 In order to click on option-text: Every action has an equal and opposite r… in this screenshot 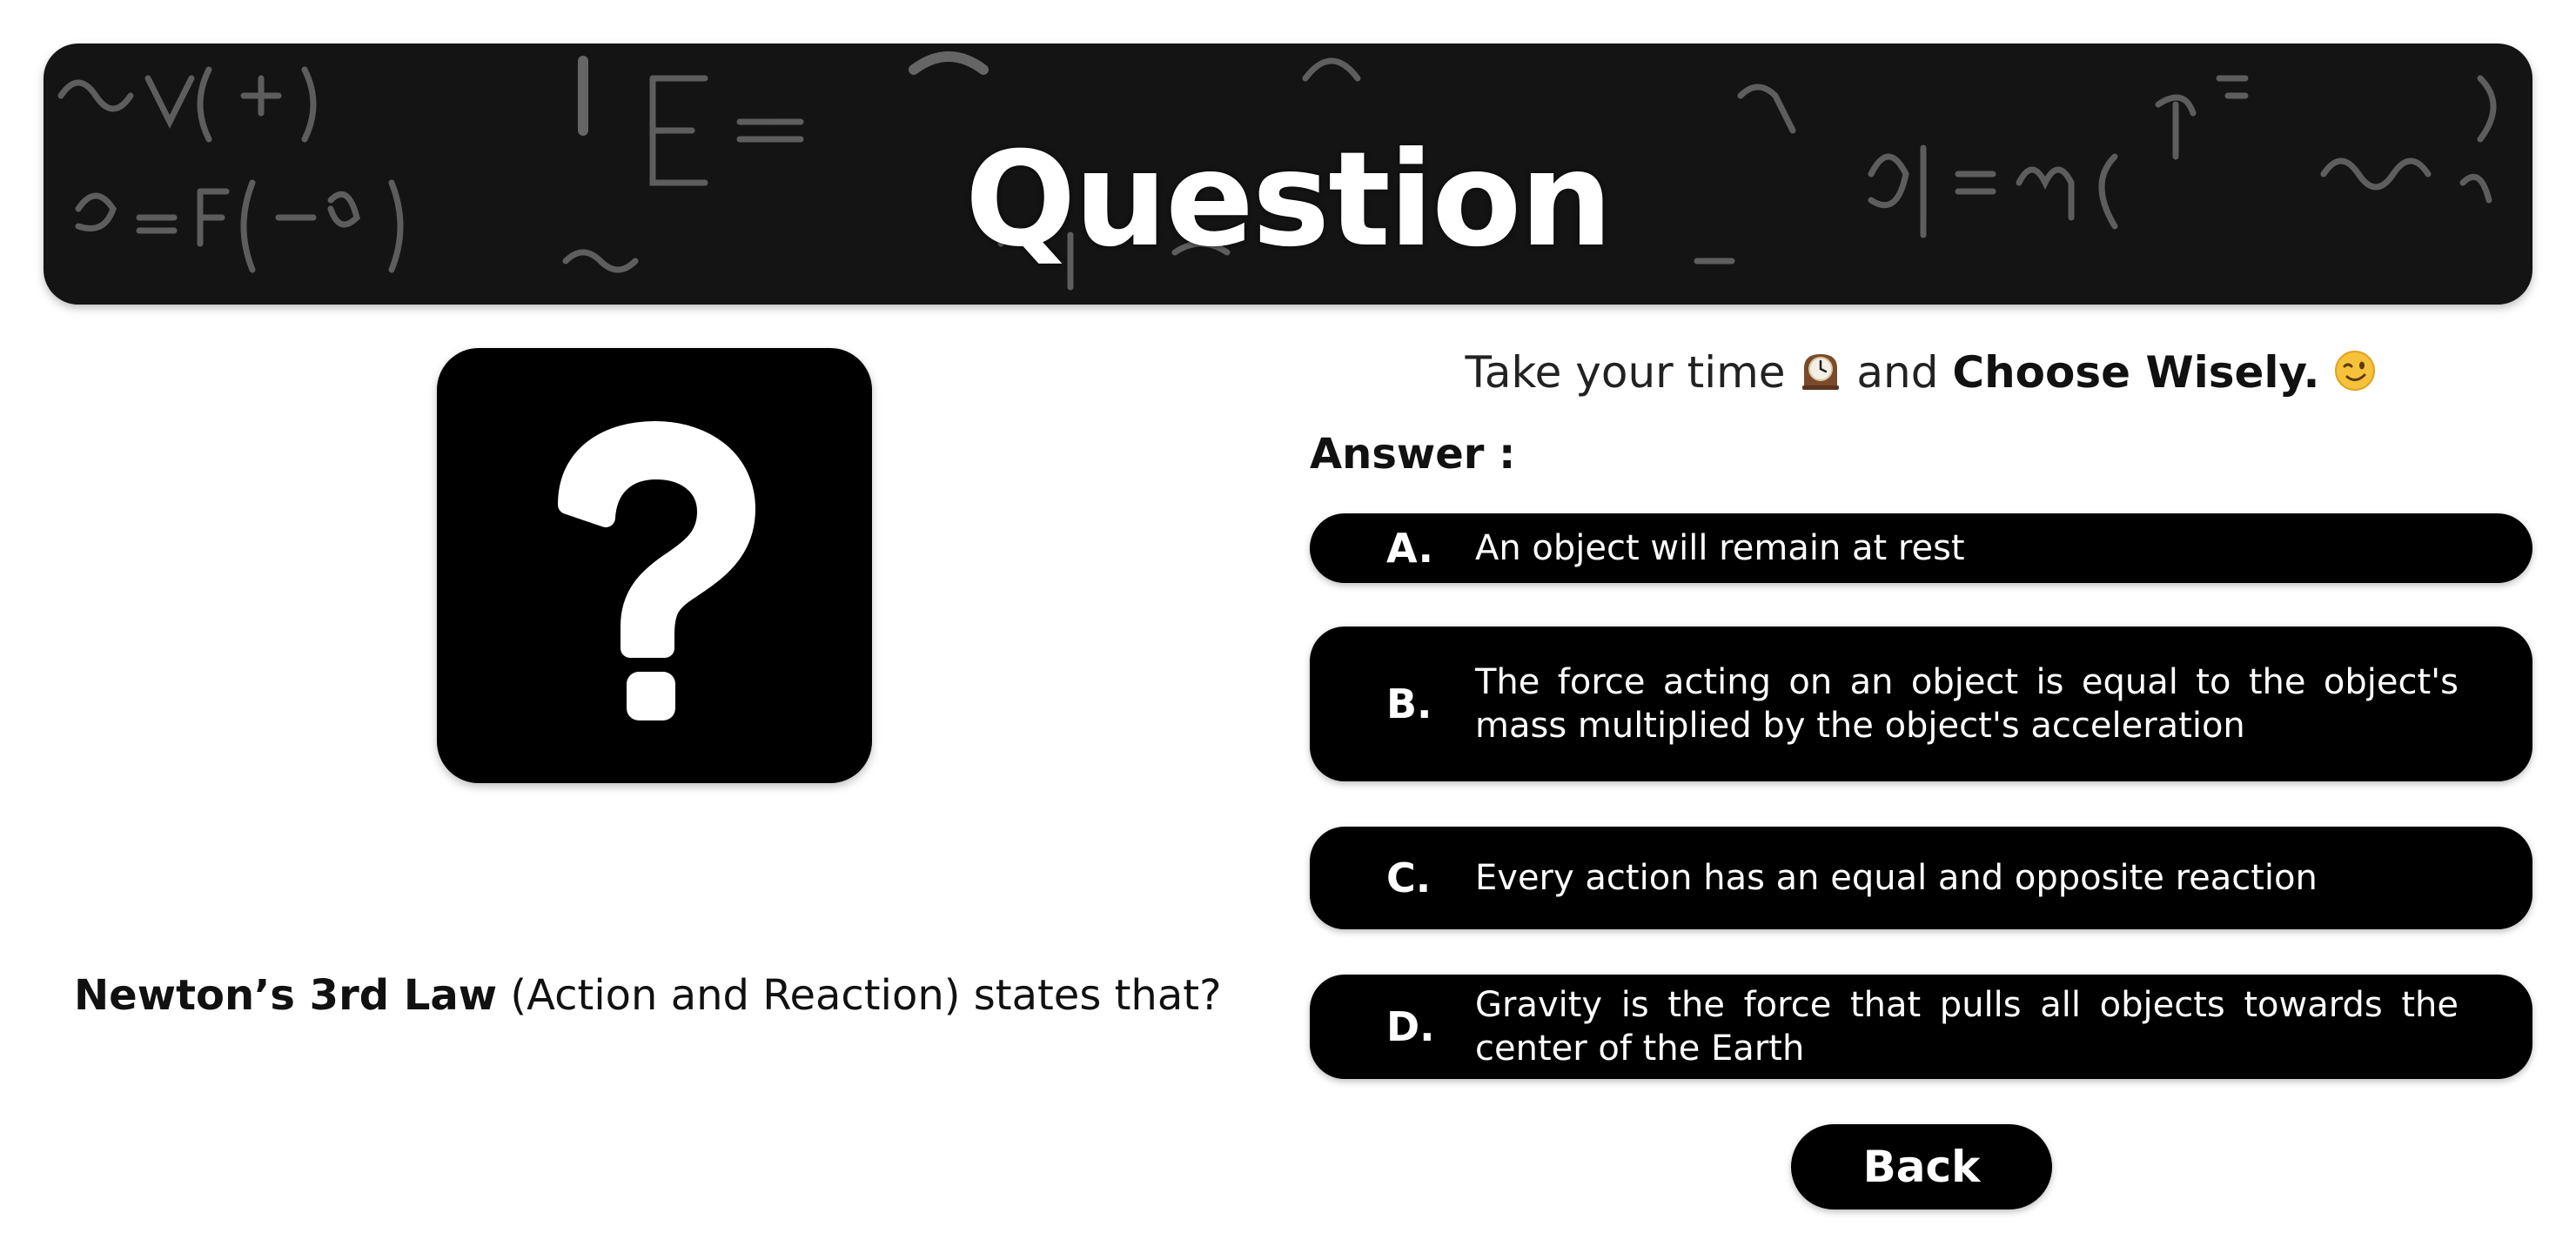, I will do `click(1897, 878)`.